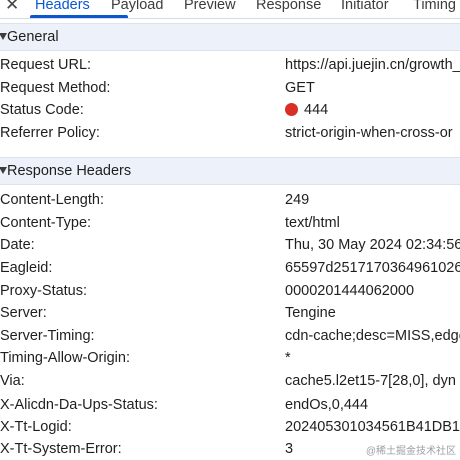  Describe the element at coordinates (291, 109) in the screenshot. I see `status-error-icon` at that location.